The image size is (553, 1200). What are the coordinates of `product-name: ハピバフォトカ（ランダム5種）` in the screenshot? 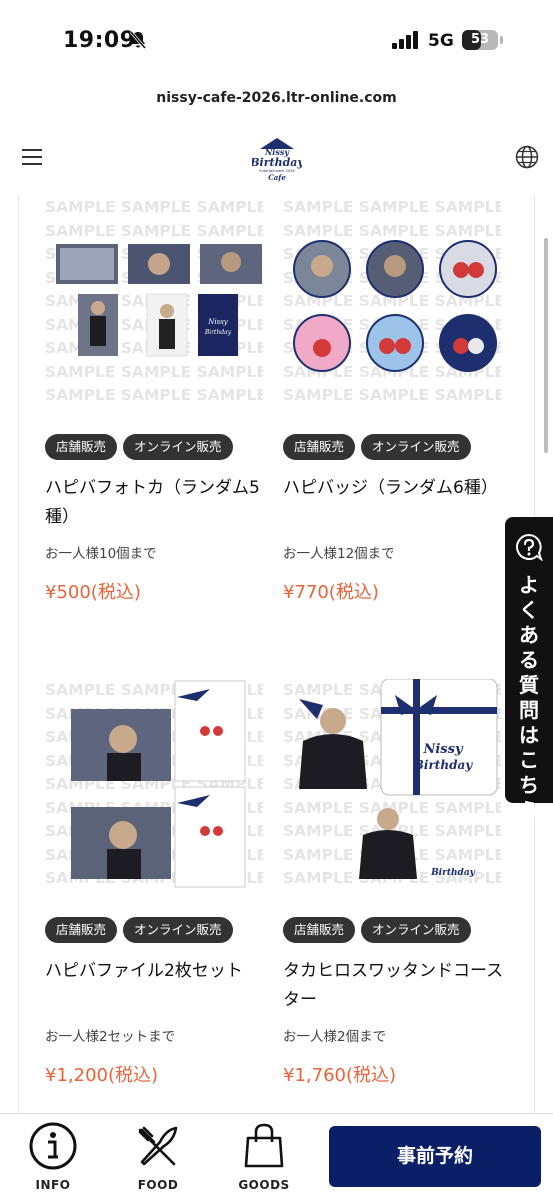 It's located at (159, 503).